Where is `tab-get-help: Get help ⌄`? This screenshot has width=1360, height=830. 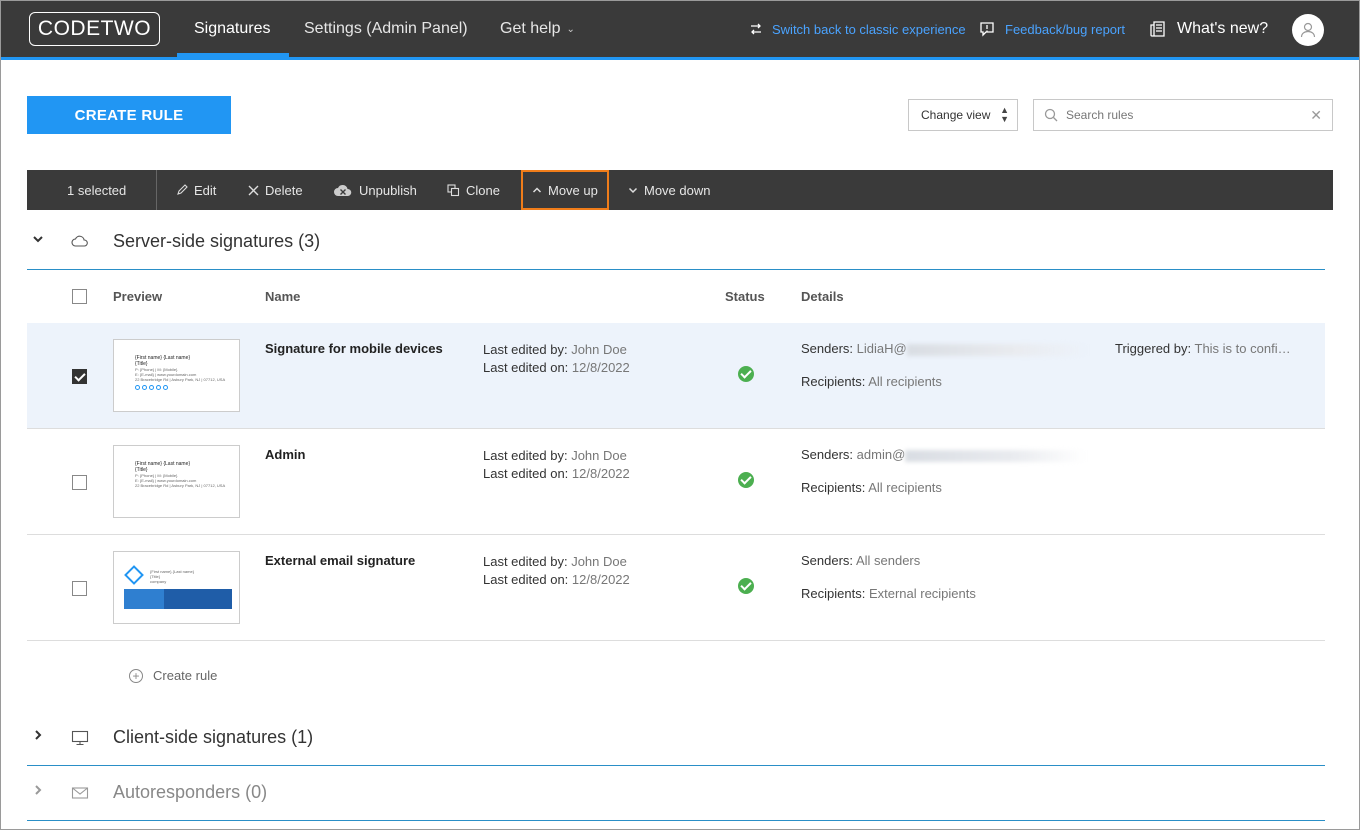
tab-get-help: Get help ⌄ is located at coordinates (537, 29).